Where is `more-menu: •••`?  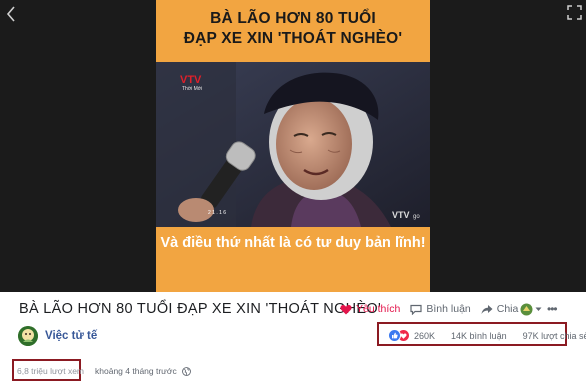 more-menu: ••• is located at coordinates (539, 309).